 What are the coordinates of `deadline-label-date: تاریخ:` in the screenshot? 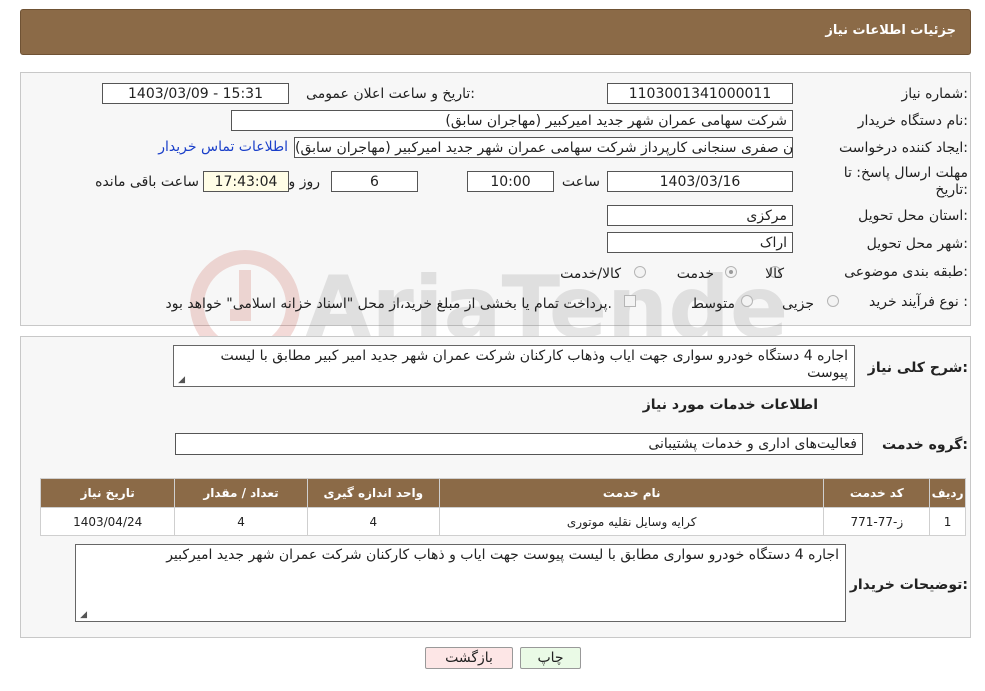 It's located at (951, 190).